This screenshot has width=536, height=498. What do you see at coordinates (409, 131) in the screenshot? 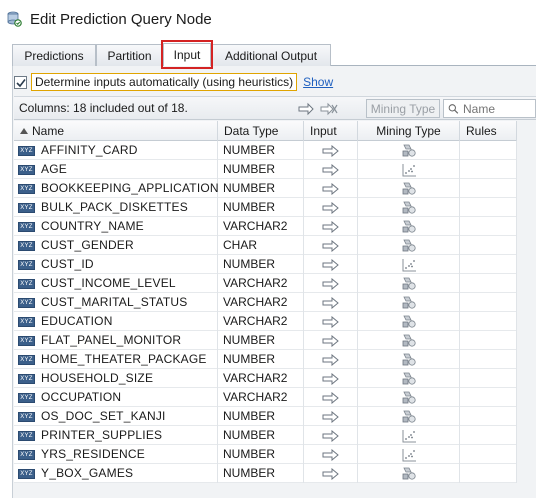
I see `header-mining-type: Mining Type` at bounding box center [409, 131].